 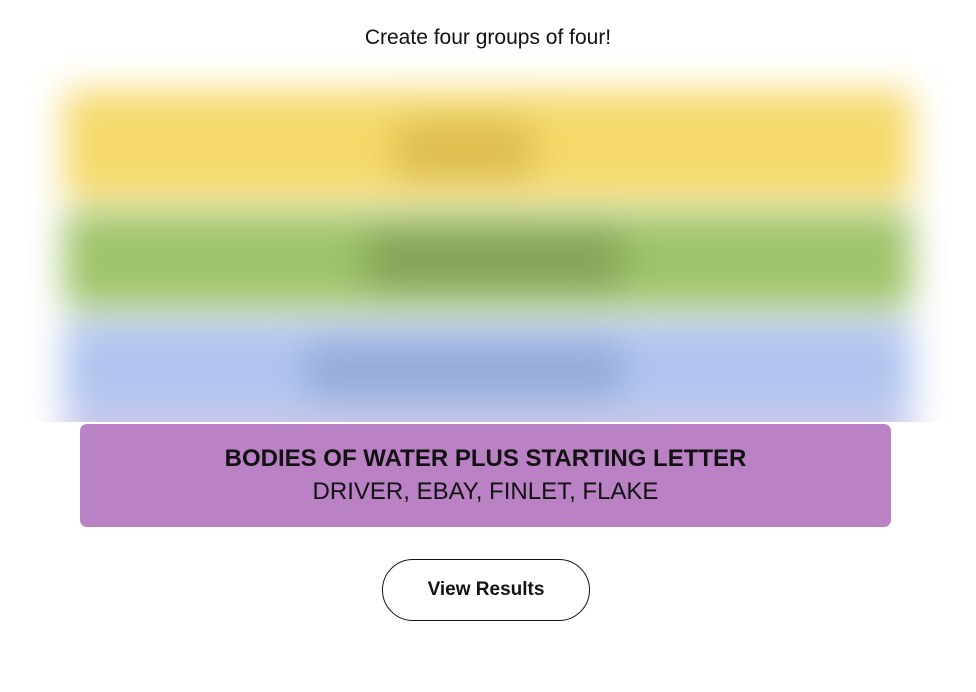 I want to click on solved-group-title: BODIES OF WATER PLUS STARTING LETTER, so click(x=485, y=458).